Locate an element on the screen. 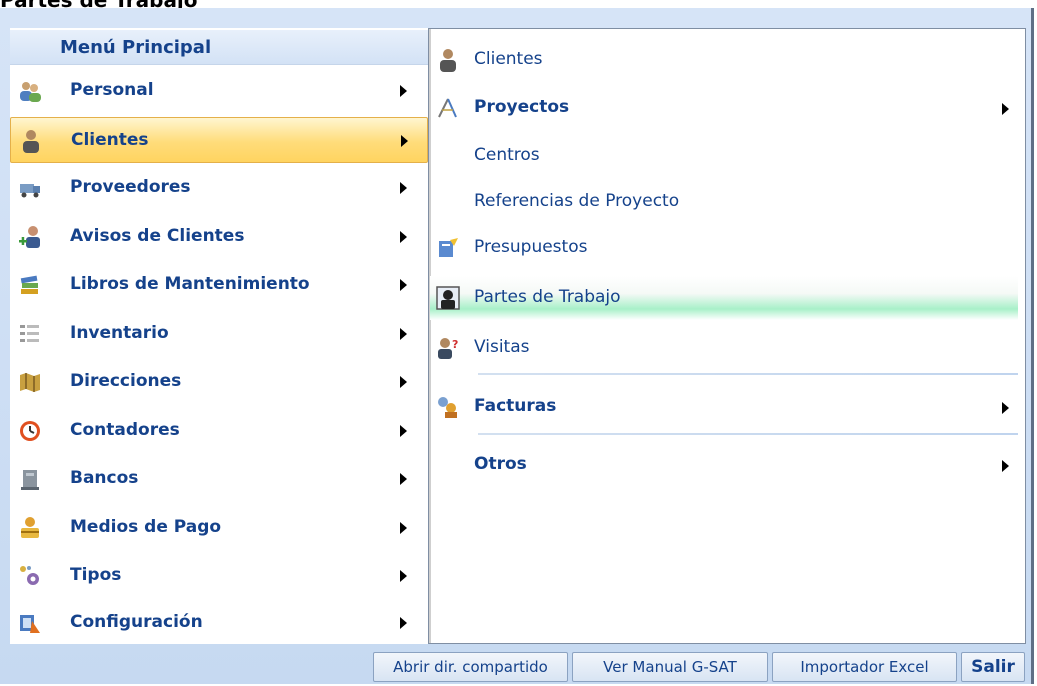 The width and height of the screenshot is (1037, 686). submenu-item-label: Facturas is located at coordinates (515, 406).